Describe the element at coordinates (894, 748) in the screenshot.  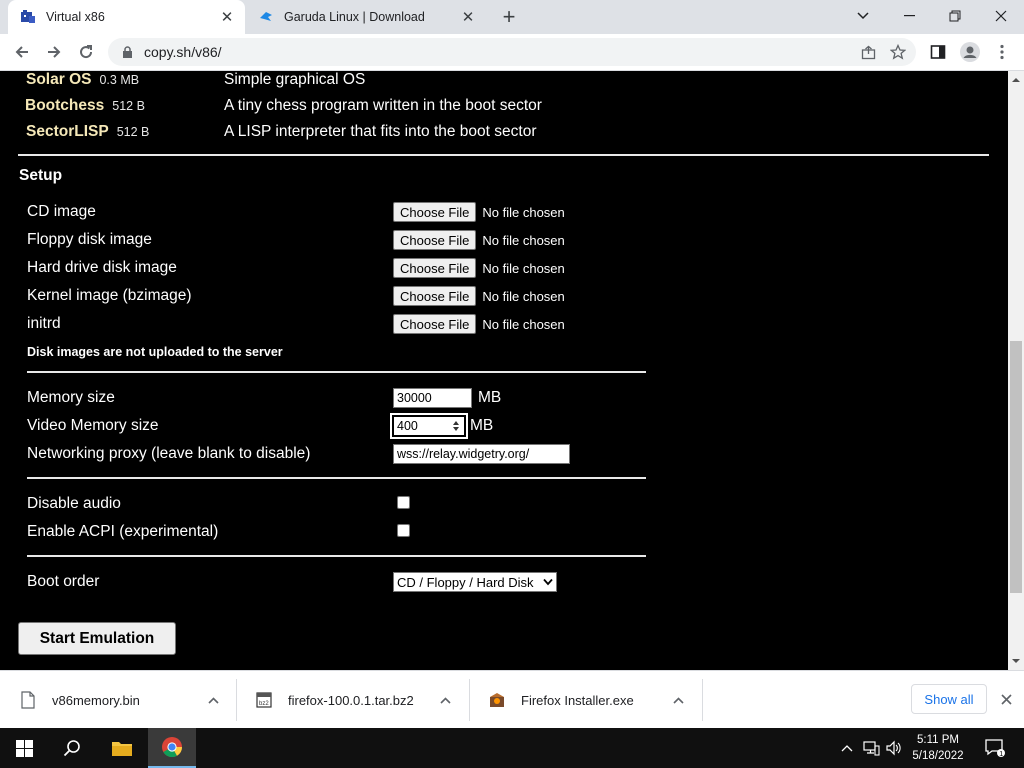
I see `volume-button` at that location.